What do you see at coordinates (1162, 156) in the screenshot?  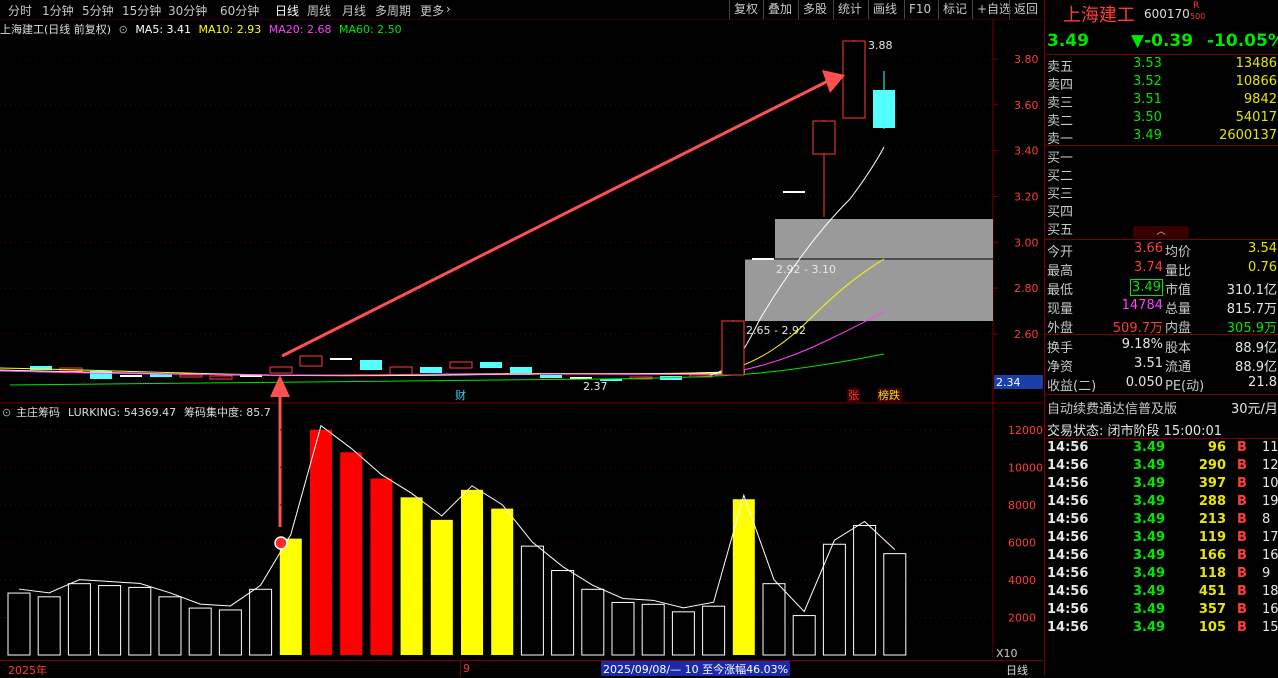 I see `buy-order-row: 买一` at bounding box center [1162, 156].